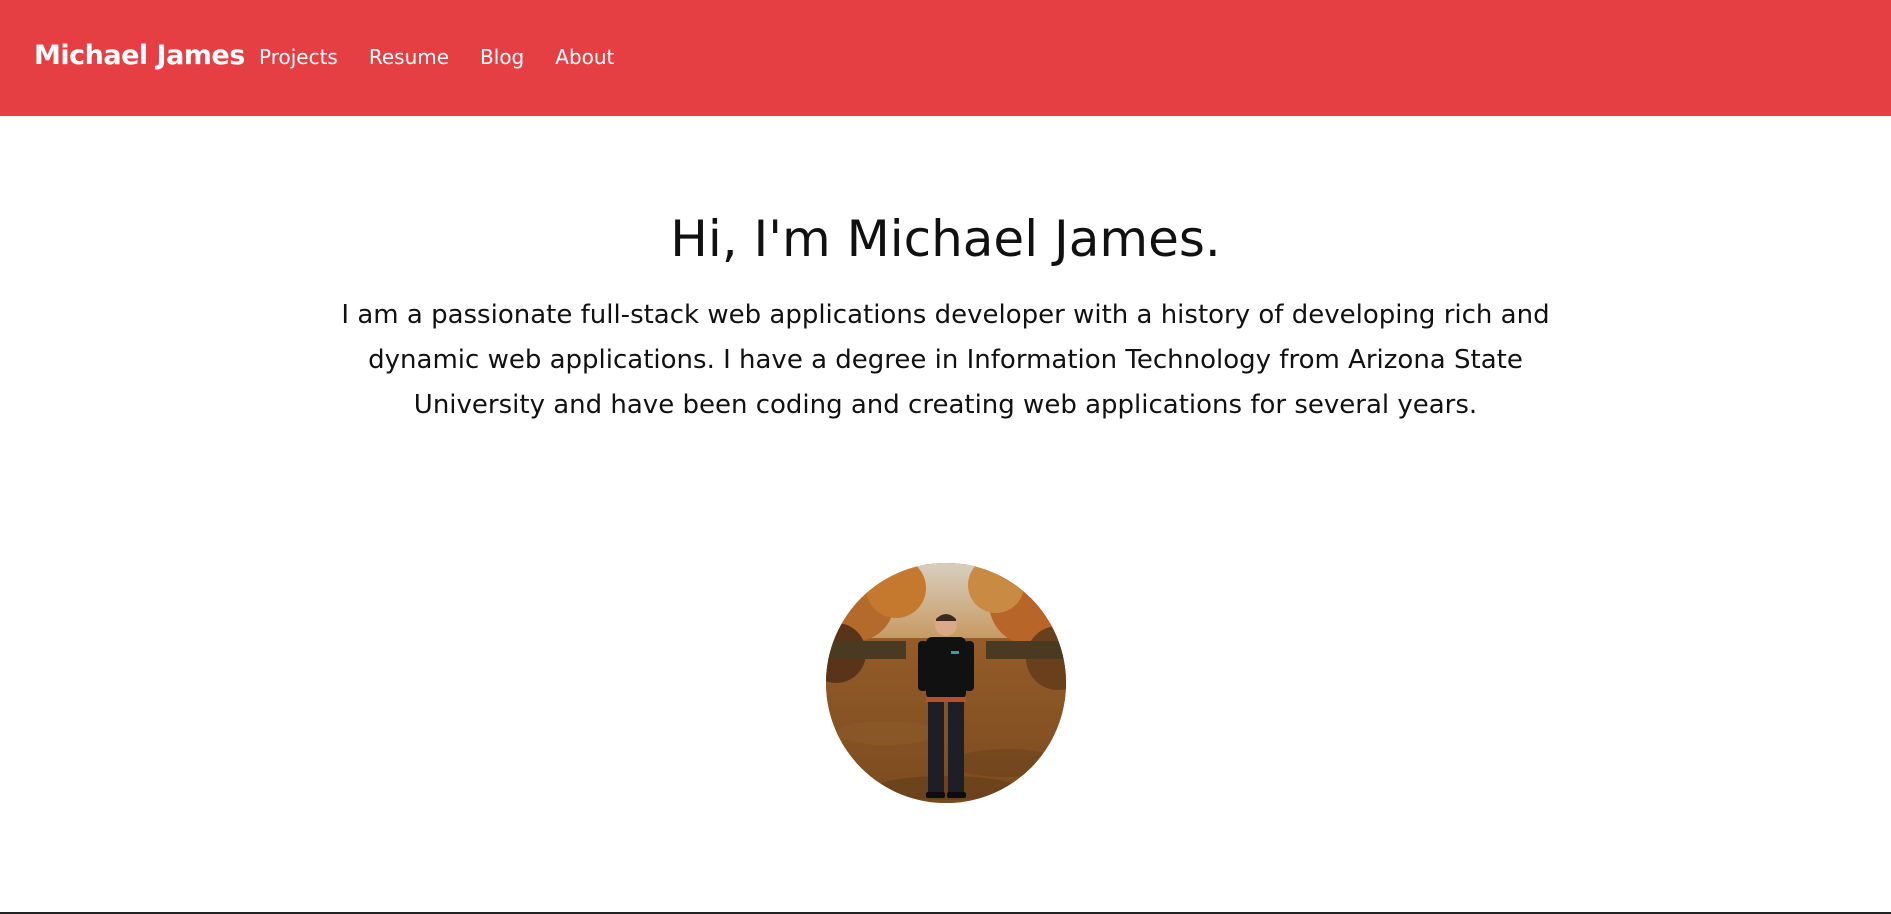 The image size is (1891, 914). I want to click on brand-link: Michael James, so click(139, 55).